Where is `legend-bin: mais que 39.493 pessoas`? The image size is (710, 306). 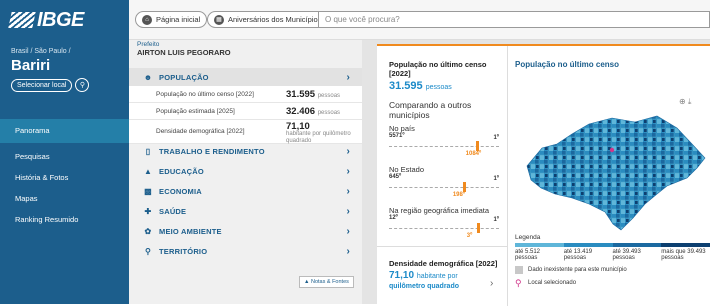 legend-bin: mais que 39.493 pessoas is located at coordinates (683, 255).